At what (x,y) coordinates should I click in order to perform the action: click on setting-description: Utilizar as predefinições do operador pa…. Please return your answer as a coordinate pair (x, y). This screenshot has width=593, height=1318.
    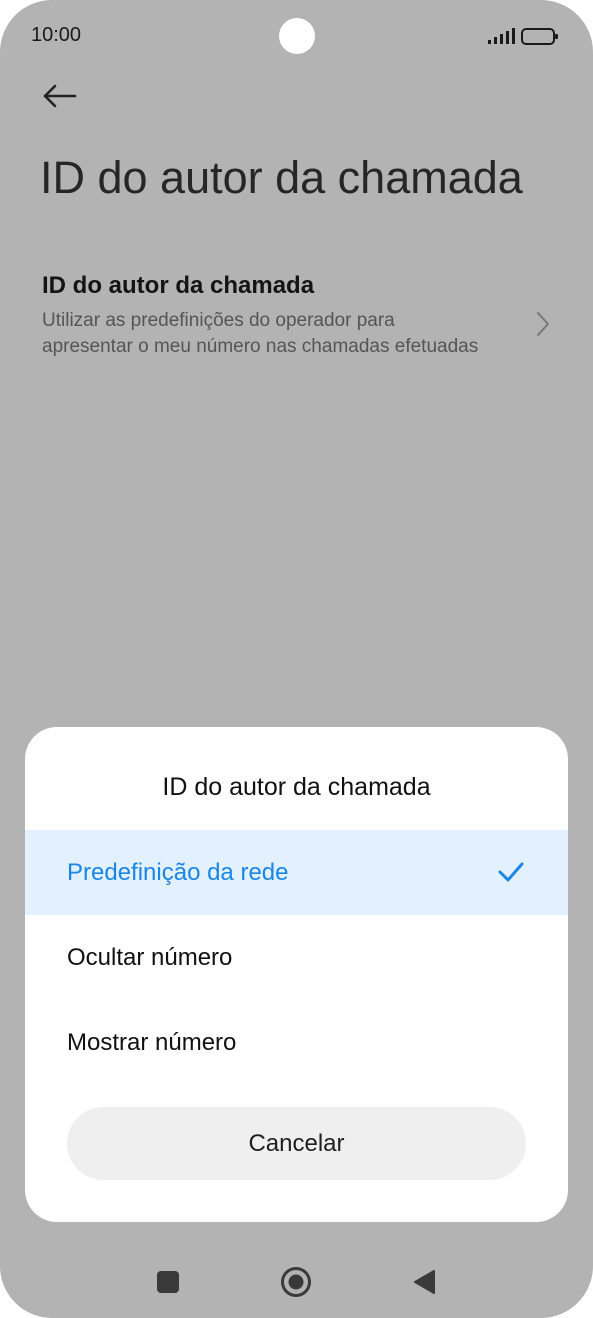
    Looking at the image, I should click on (260, 333).